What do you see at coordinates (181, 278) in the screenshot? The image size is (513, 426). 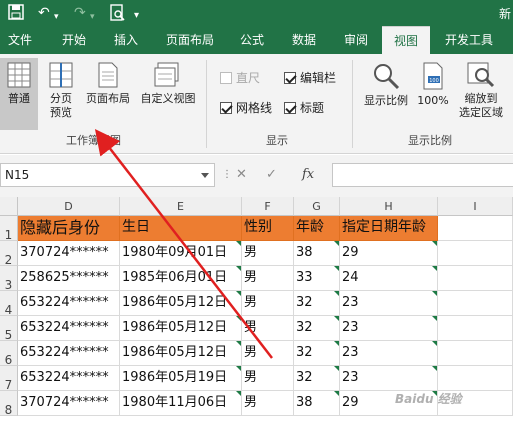 I see `cell-birthday: 1985年06月01日` at bounding box center [181, 278].